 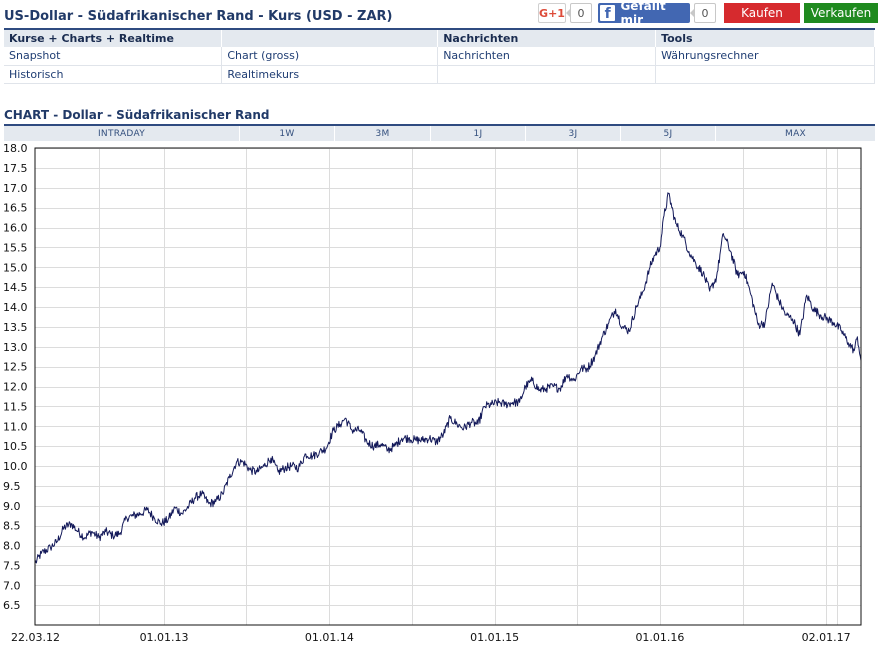 What do you see at coordinates (12, 565) in the screenshot?
I see `y-tick-label: 7.5` at bounding box center [12, 565].